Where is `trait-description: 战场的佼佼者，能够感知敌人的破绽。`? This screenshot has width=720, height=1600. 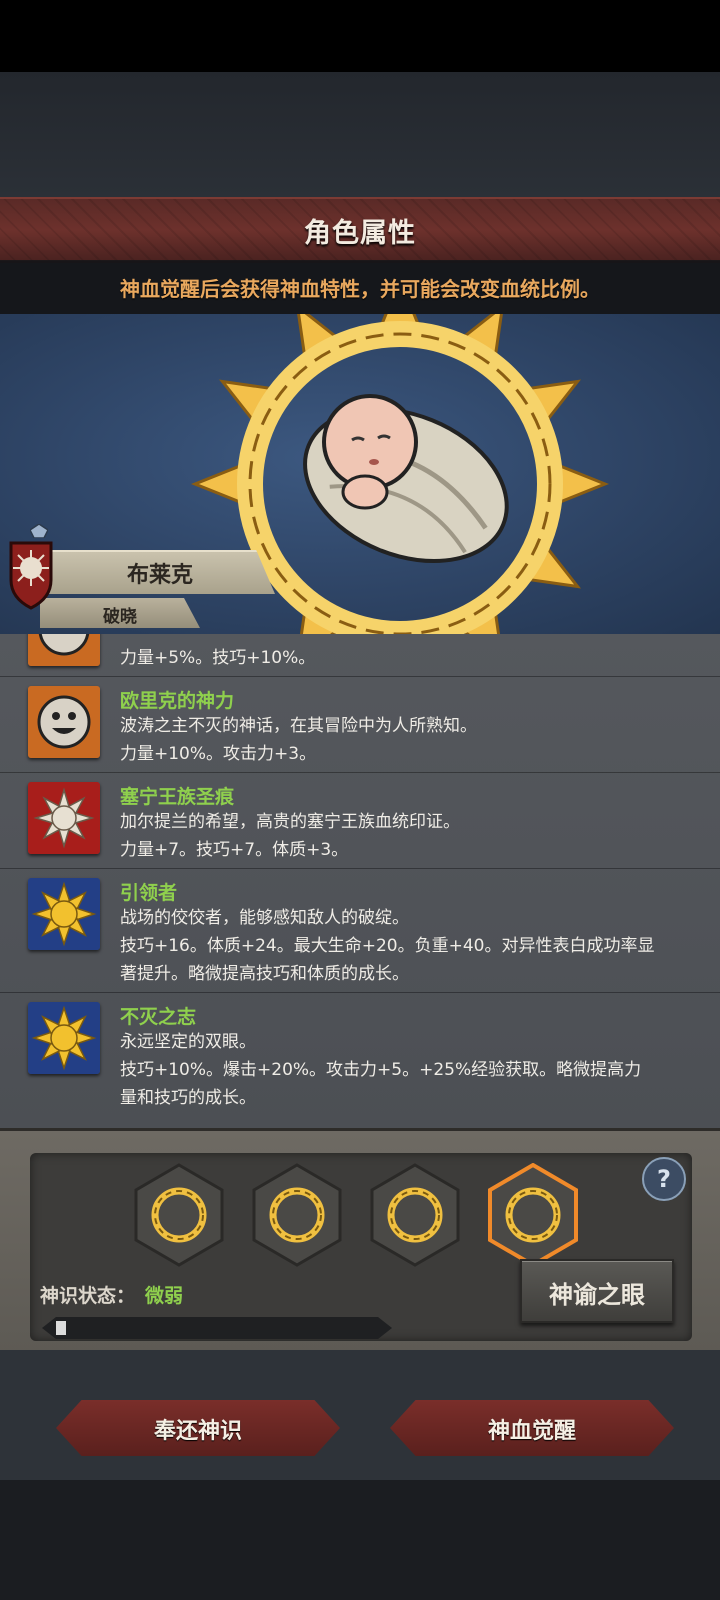
trait-description: 战场的佼佼者，能够感知敌人的破绽。 is located at coordinates (264, 918).